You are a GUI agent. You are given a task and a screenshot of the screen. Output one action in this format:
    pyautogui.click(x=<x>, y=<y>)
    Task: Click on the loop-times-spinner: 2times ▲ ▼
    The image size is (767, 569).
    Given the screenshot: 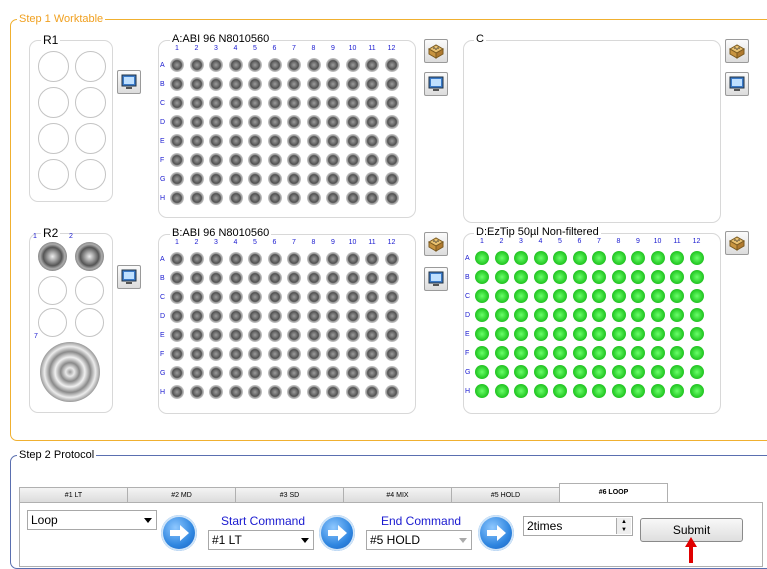 What is the action you would take?
    pyautogui.click(x=578, y=526)
    